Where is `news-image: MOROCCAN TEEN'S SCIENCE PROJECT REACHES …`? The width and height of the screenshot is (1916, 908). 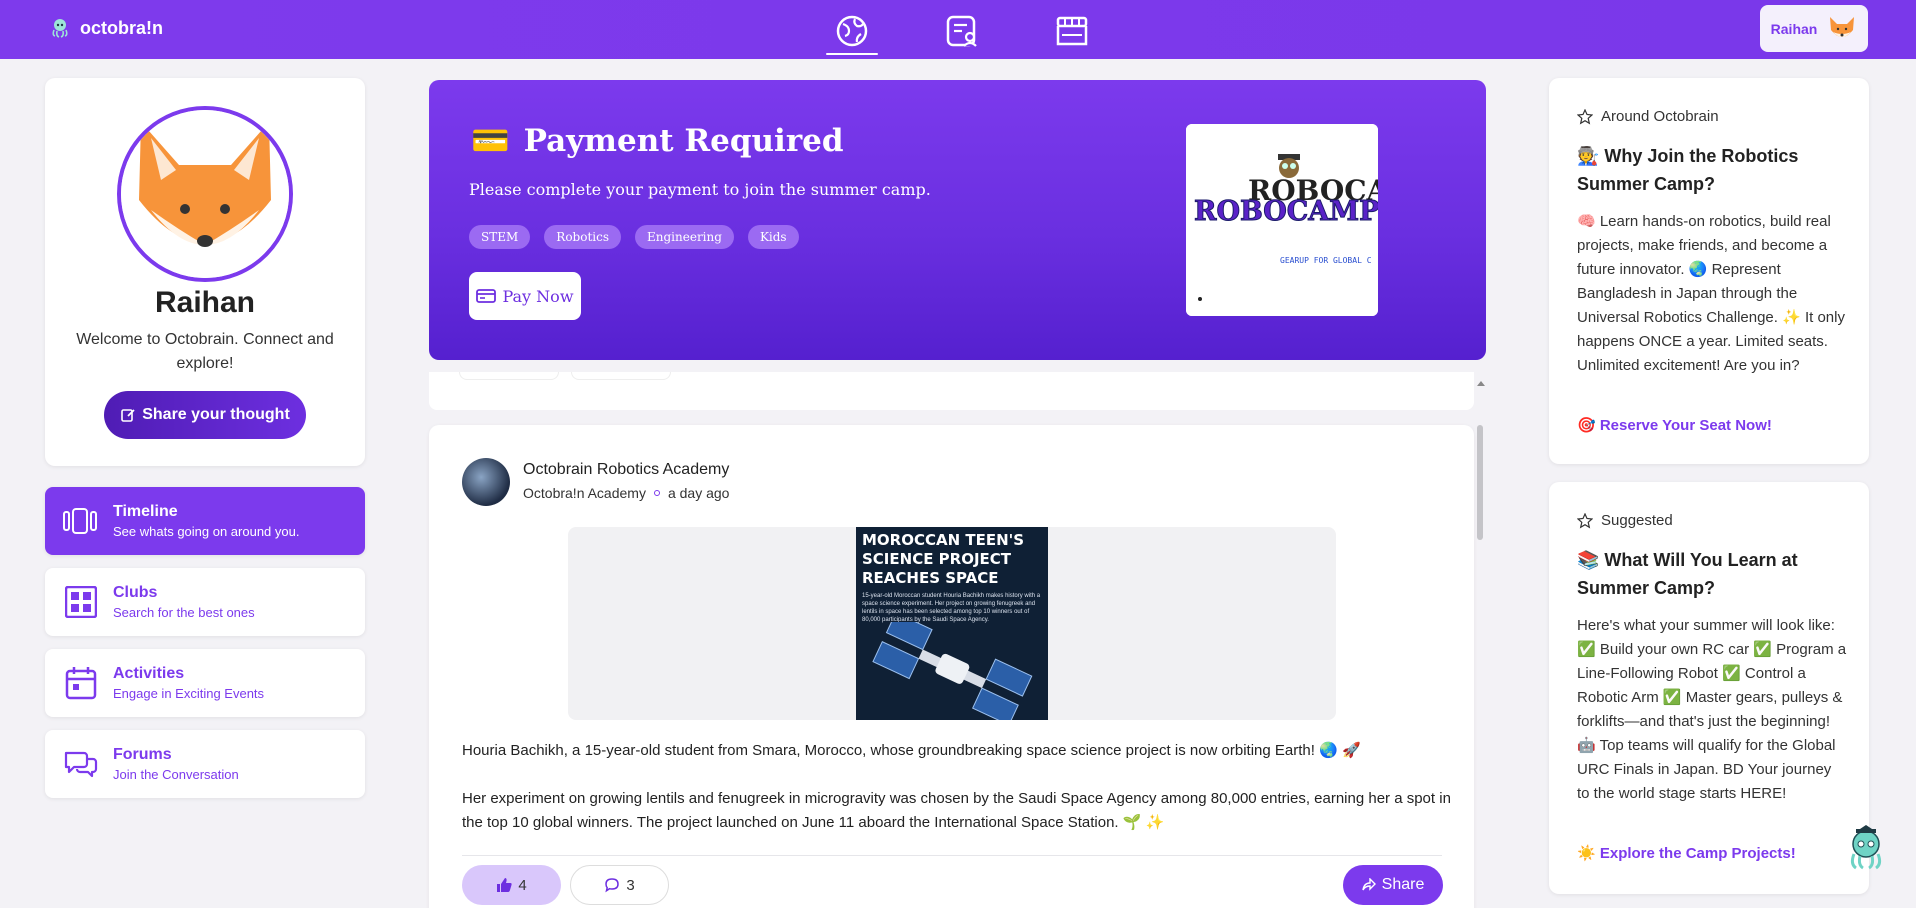
news-image: MOROCCAN TEEN'S SCIENCE PROJECT REACHES … is located at coordinates (952, 623).